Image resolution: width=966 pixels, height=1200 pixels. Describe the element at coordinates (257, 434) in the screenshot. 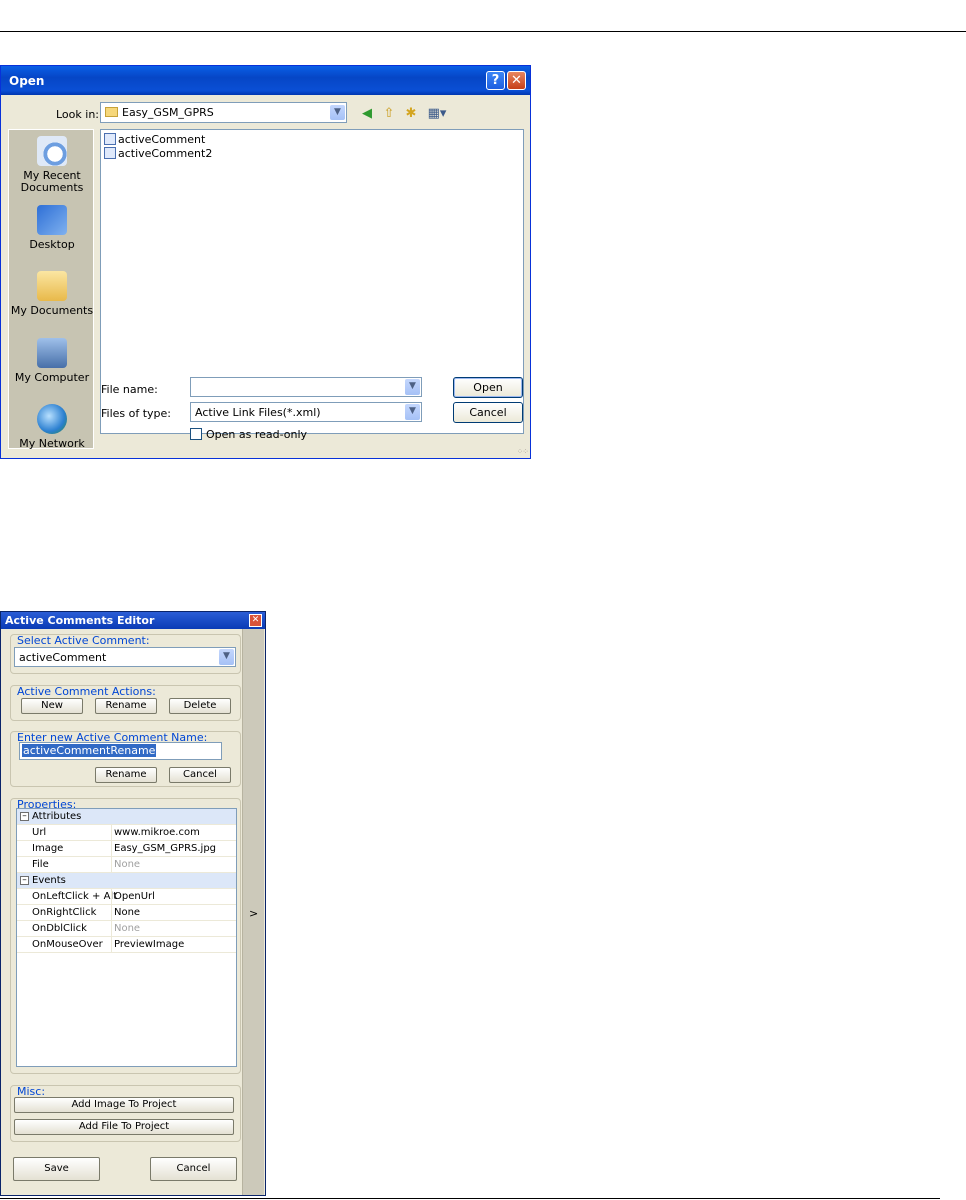

I see `read-only-label: Open as read-only` at that location.